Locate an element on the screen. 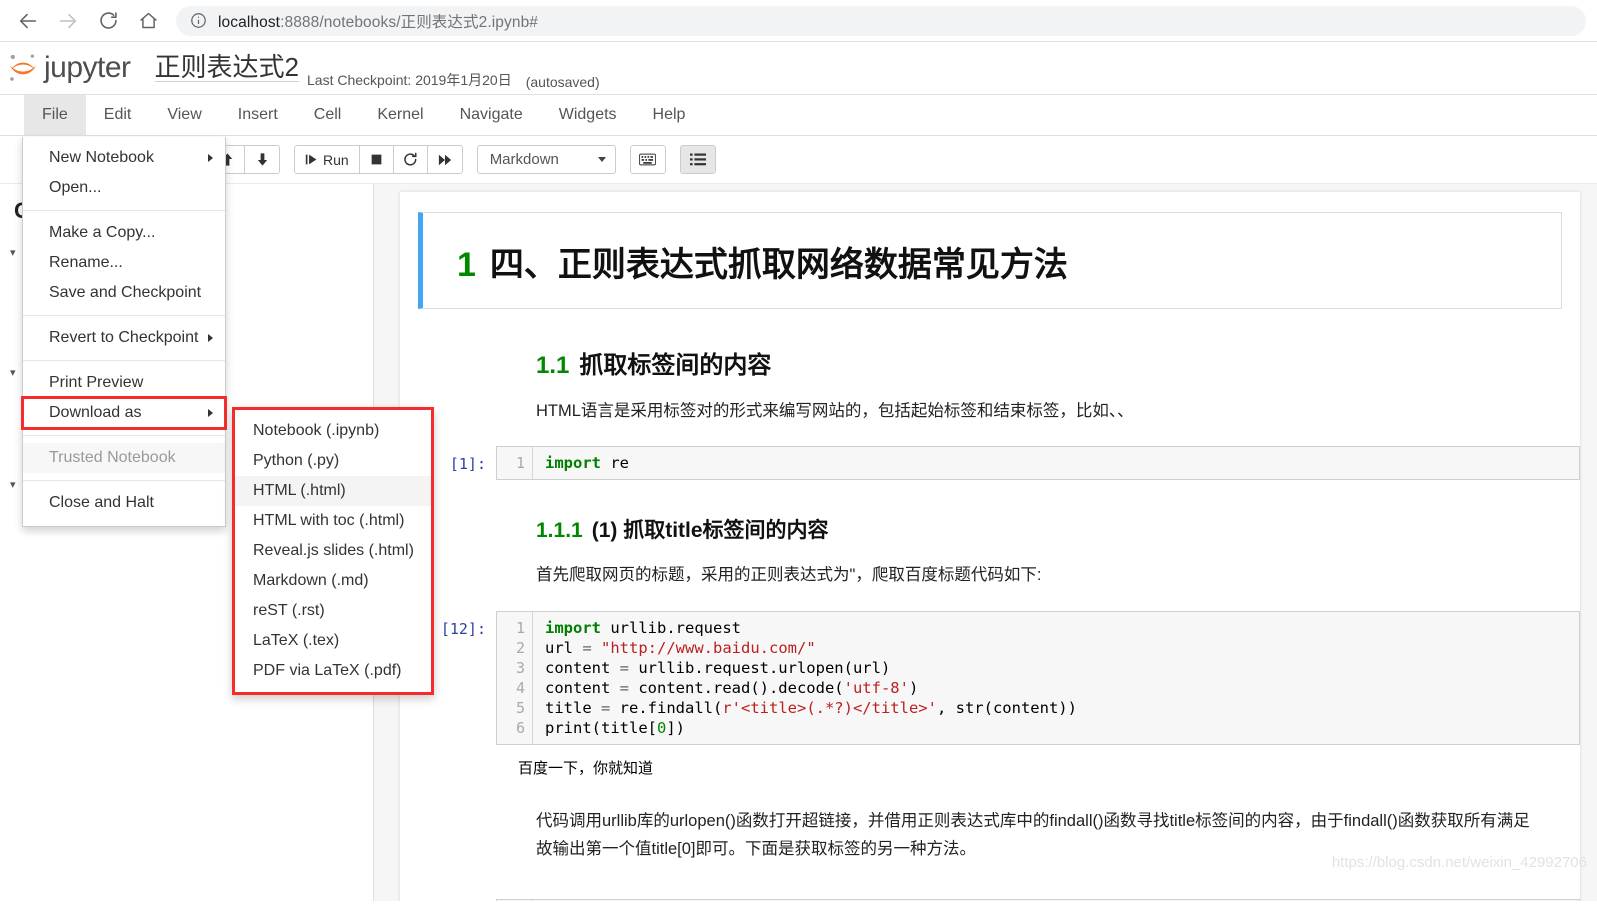 The image size is (1597, 915). menu-edit: Edit is located at coordinates (118, 115).